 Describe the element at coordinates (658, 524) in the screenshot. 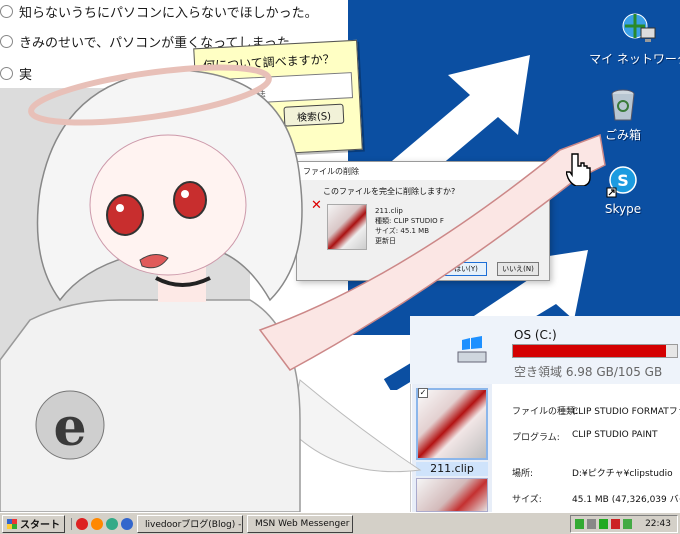

I see `clock: 22:43` at that location.